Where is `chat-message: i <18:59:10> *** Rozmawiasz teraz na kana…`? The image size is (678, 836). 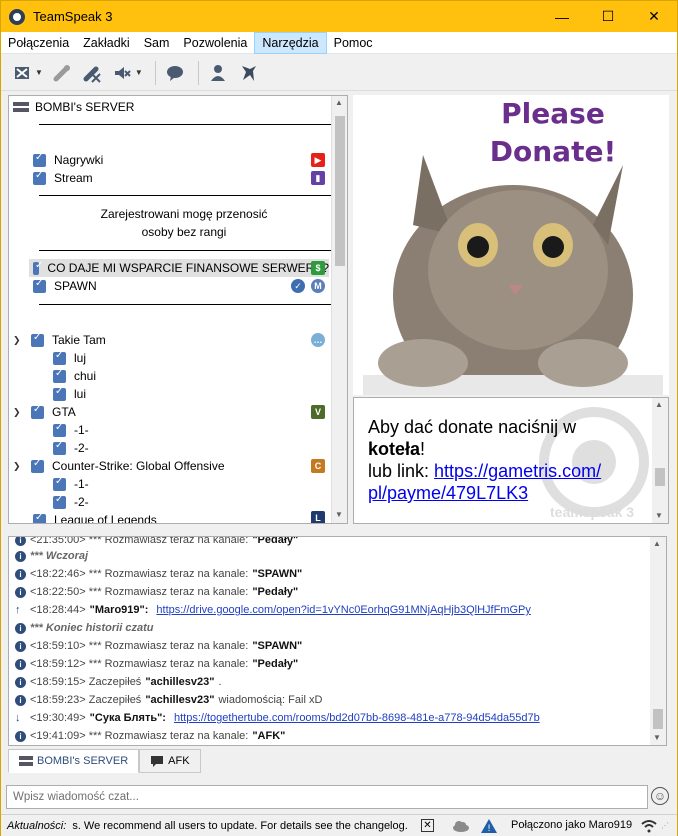
chat-message: i <18:59:10> *** Rozmawiasz teraz na kana… is located at coordinates (160, 646).